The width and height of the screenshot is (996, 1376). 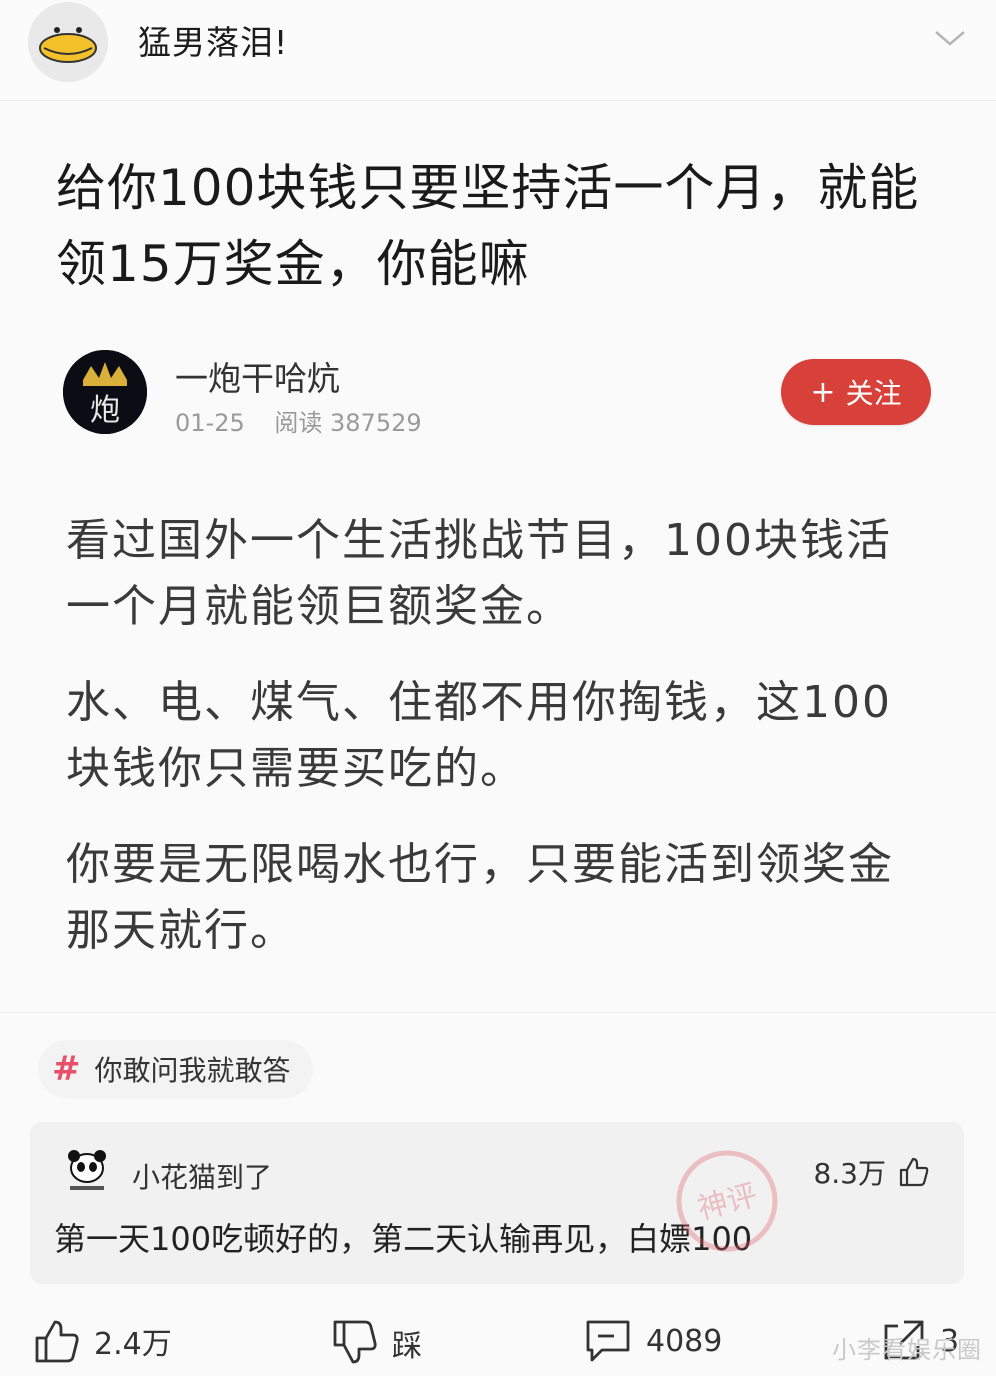 I want to click on follow-label: 关注, so click(x=873, y=393).